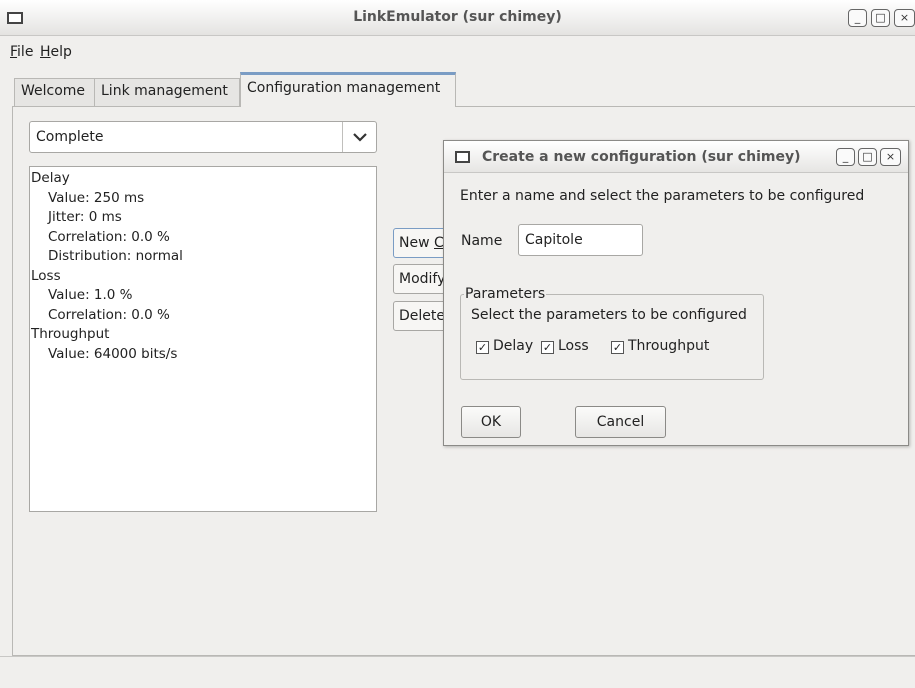 The width and height of the screenshot is (915, 688). I want to click on delay-checkbox-label: Delay, so click(513, 346).